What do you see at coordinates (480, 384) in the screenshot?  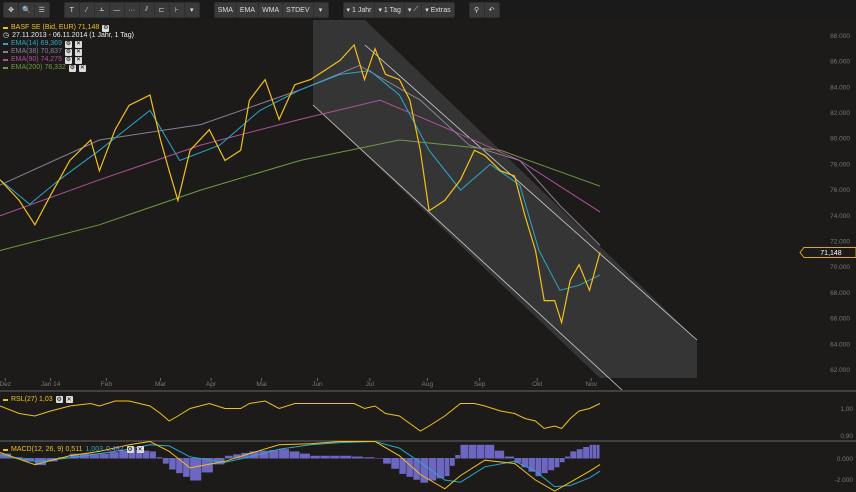 I see `x-tick-label: Sep` at bounding box center [480, 384].